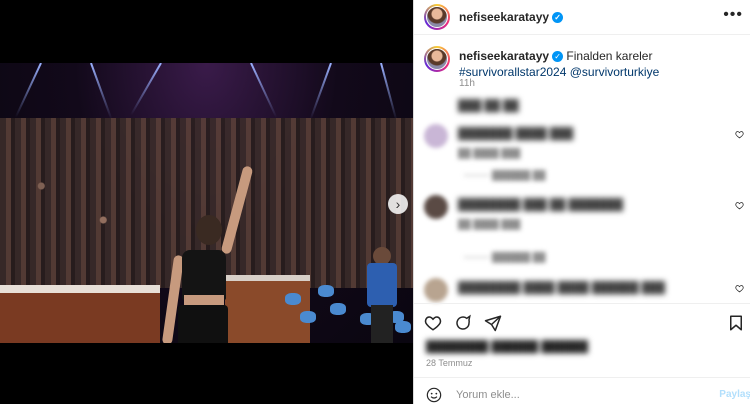  I want to click on post-header: nefiseekaratayy ✓ •••, so click(582, 17).